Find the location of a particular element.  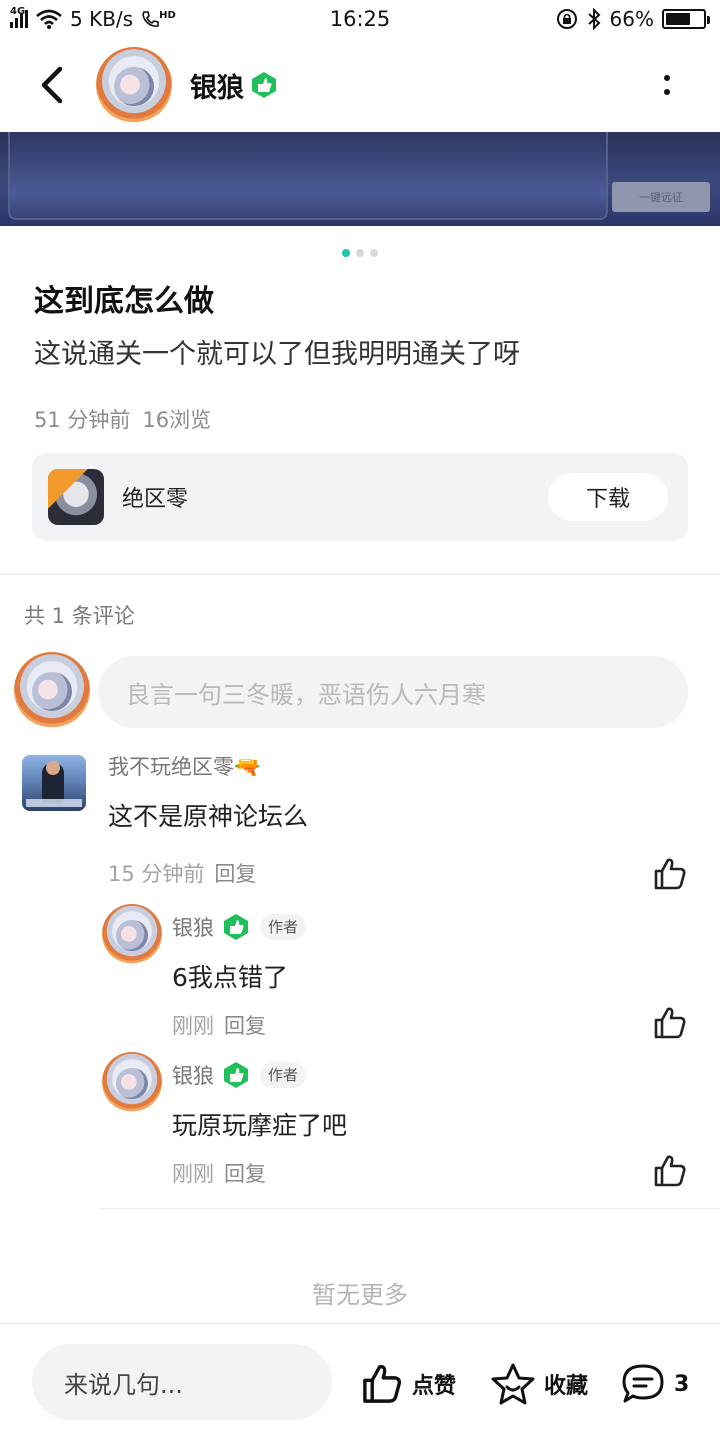

page-dot-active is located at coordinates (346, 253).